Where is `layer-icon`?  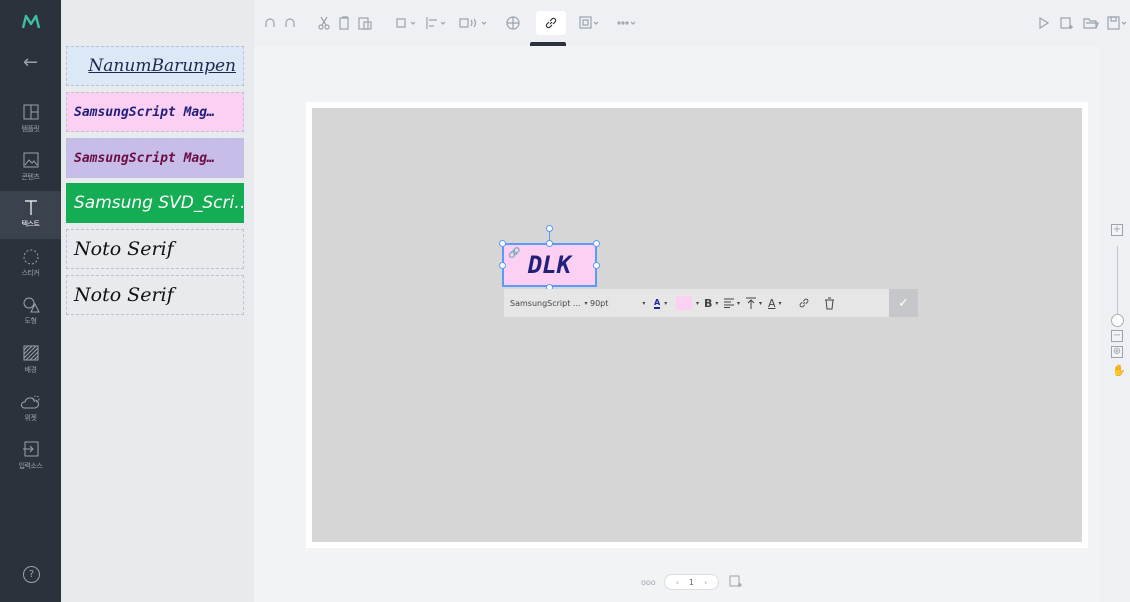 layer-icon is located at coordinates (406, 23).